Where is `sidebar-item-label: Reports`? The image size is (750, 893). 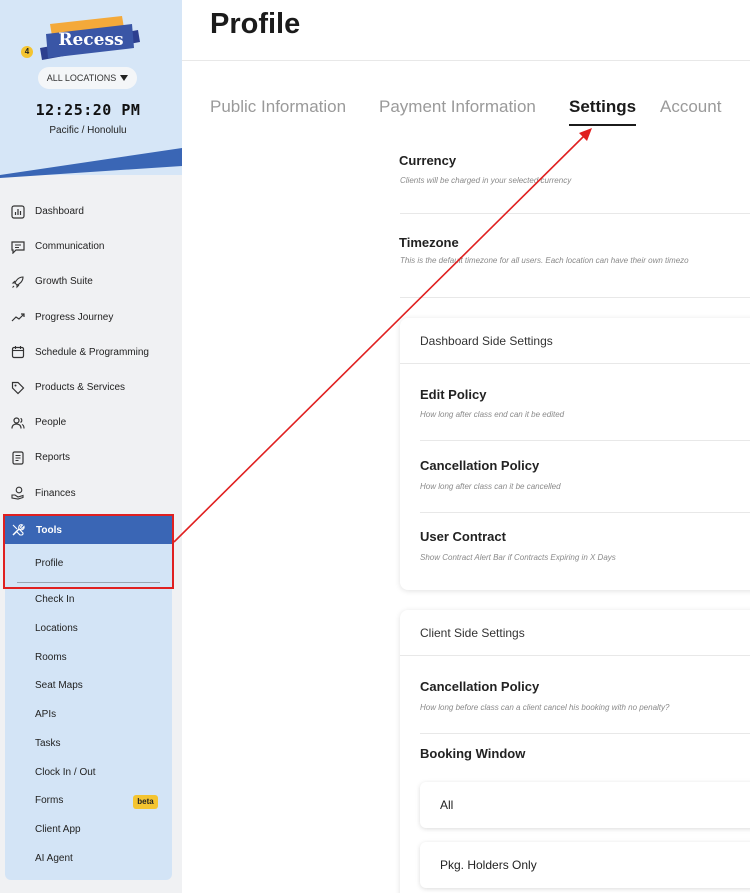
sidebar-item-label: Reports is located at coordinates (53, 458).